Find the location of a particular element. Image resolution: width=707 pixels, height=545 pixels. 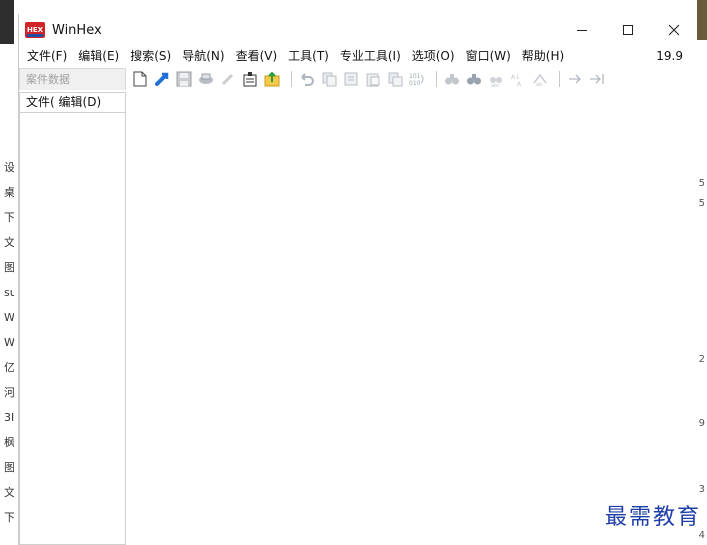

copy-icon is located at coordinates (329, 79).